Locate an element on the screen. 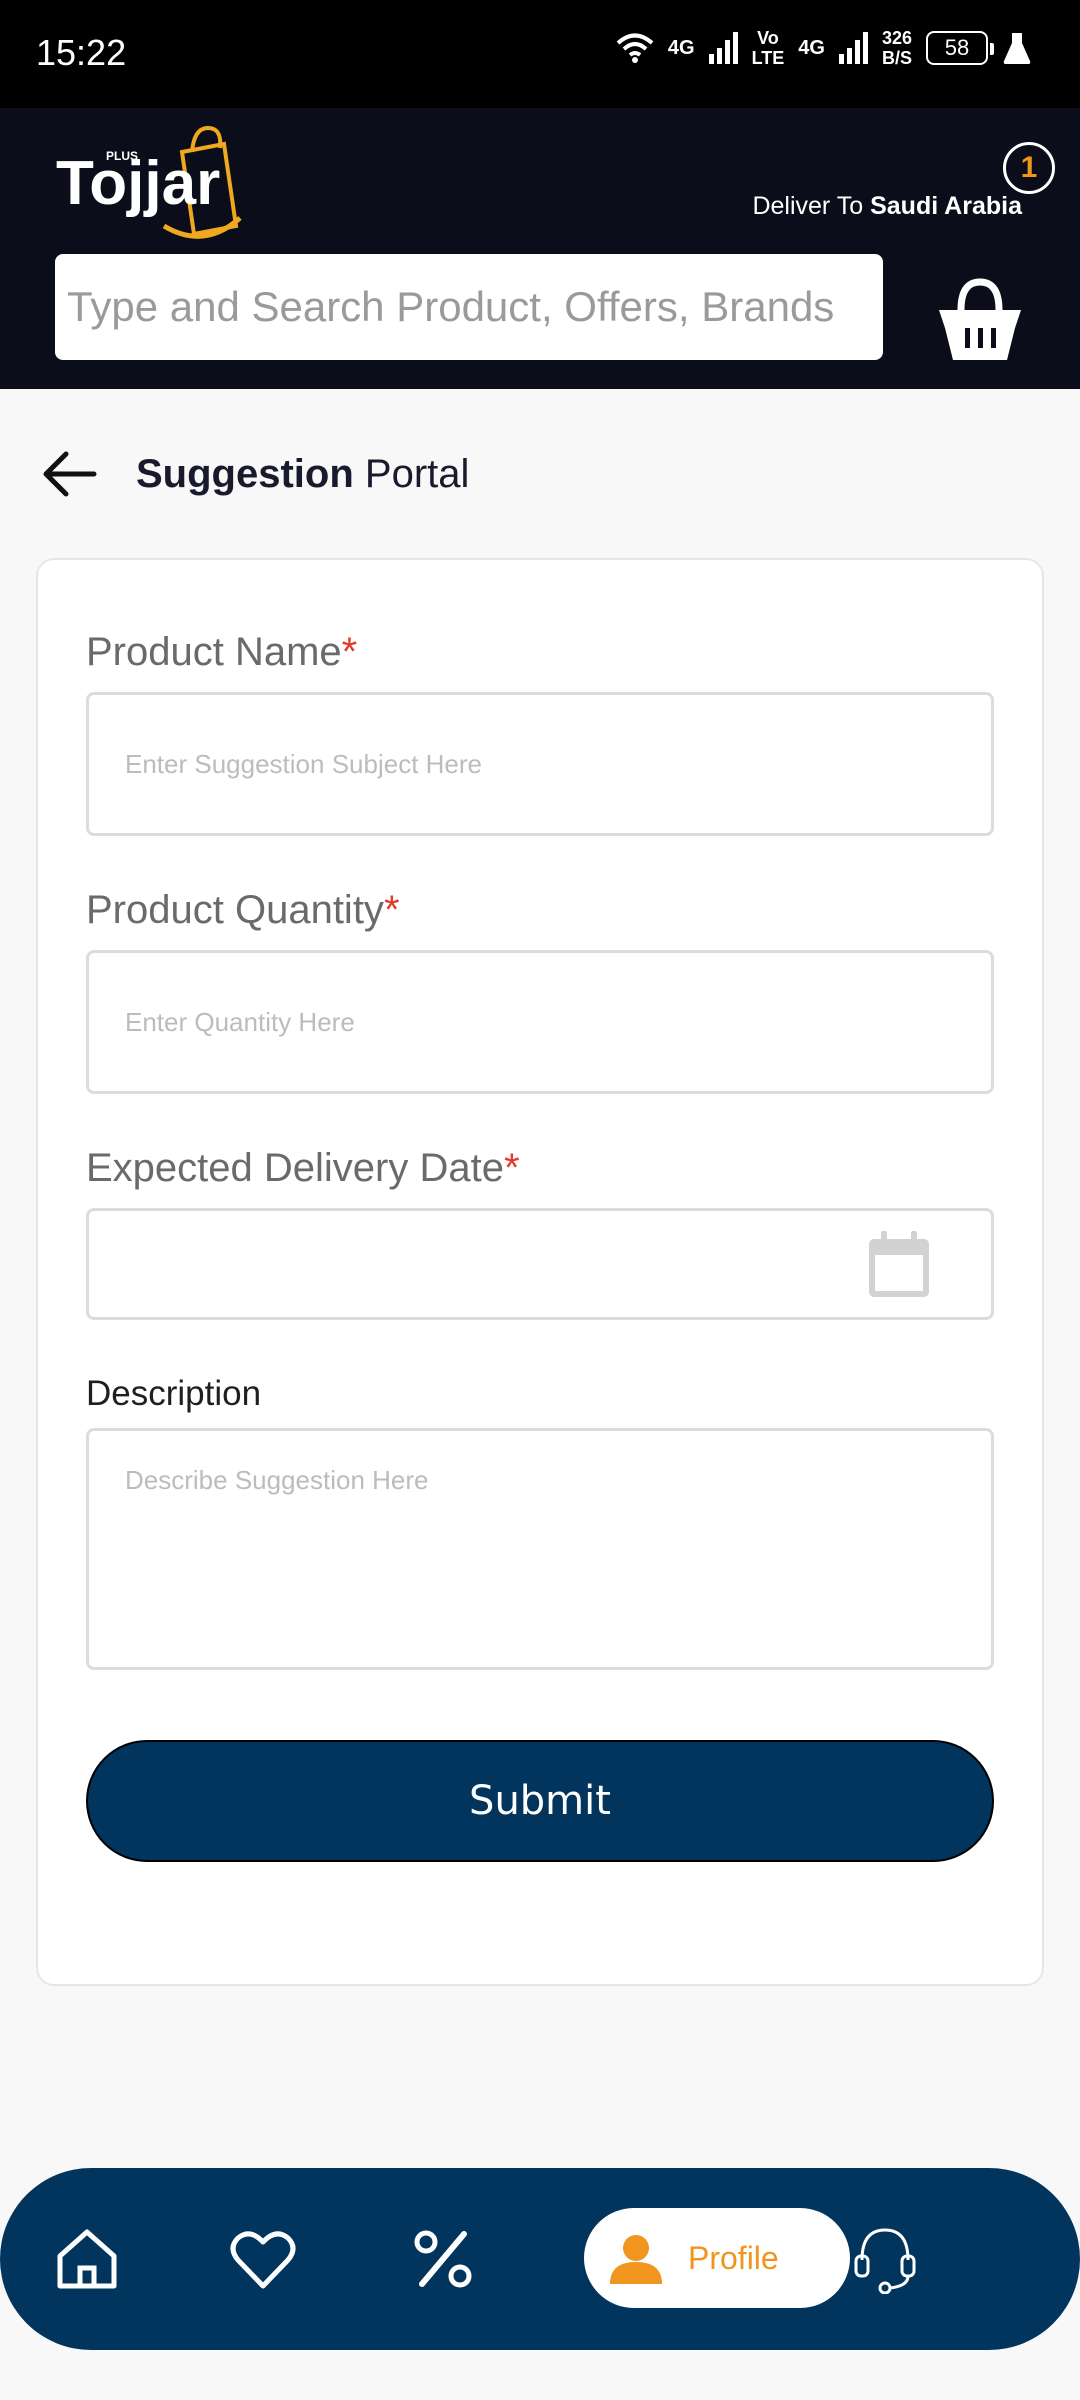  network-4g-label: 4G is located at coordinates (681, 47).